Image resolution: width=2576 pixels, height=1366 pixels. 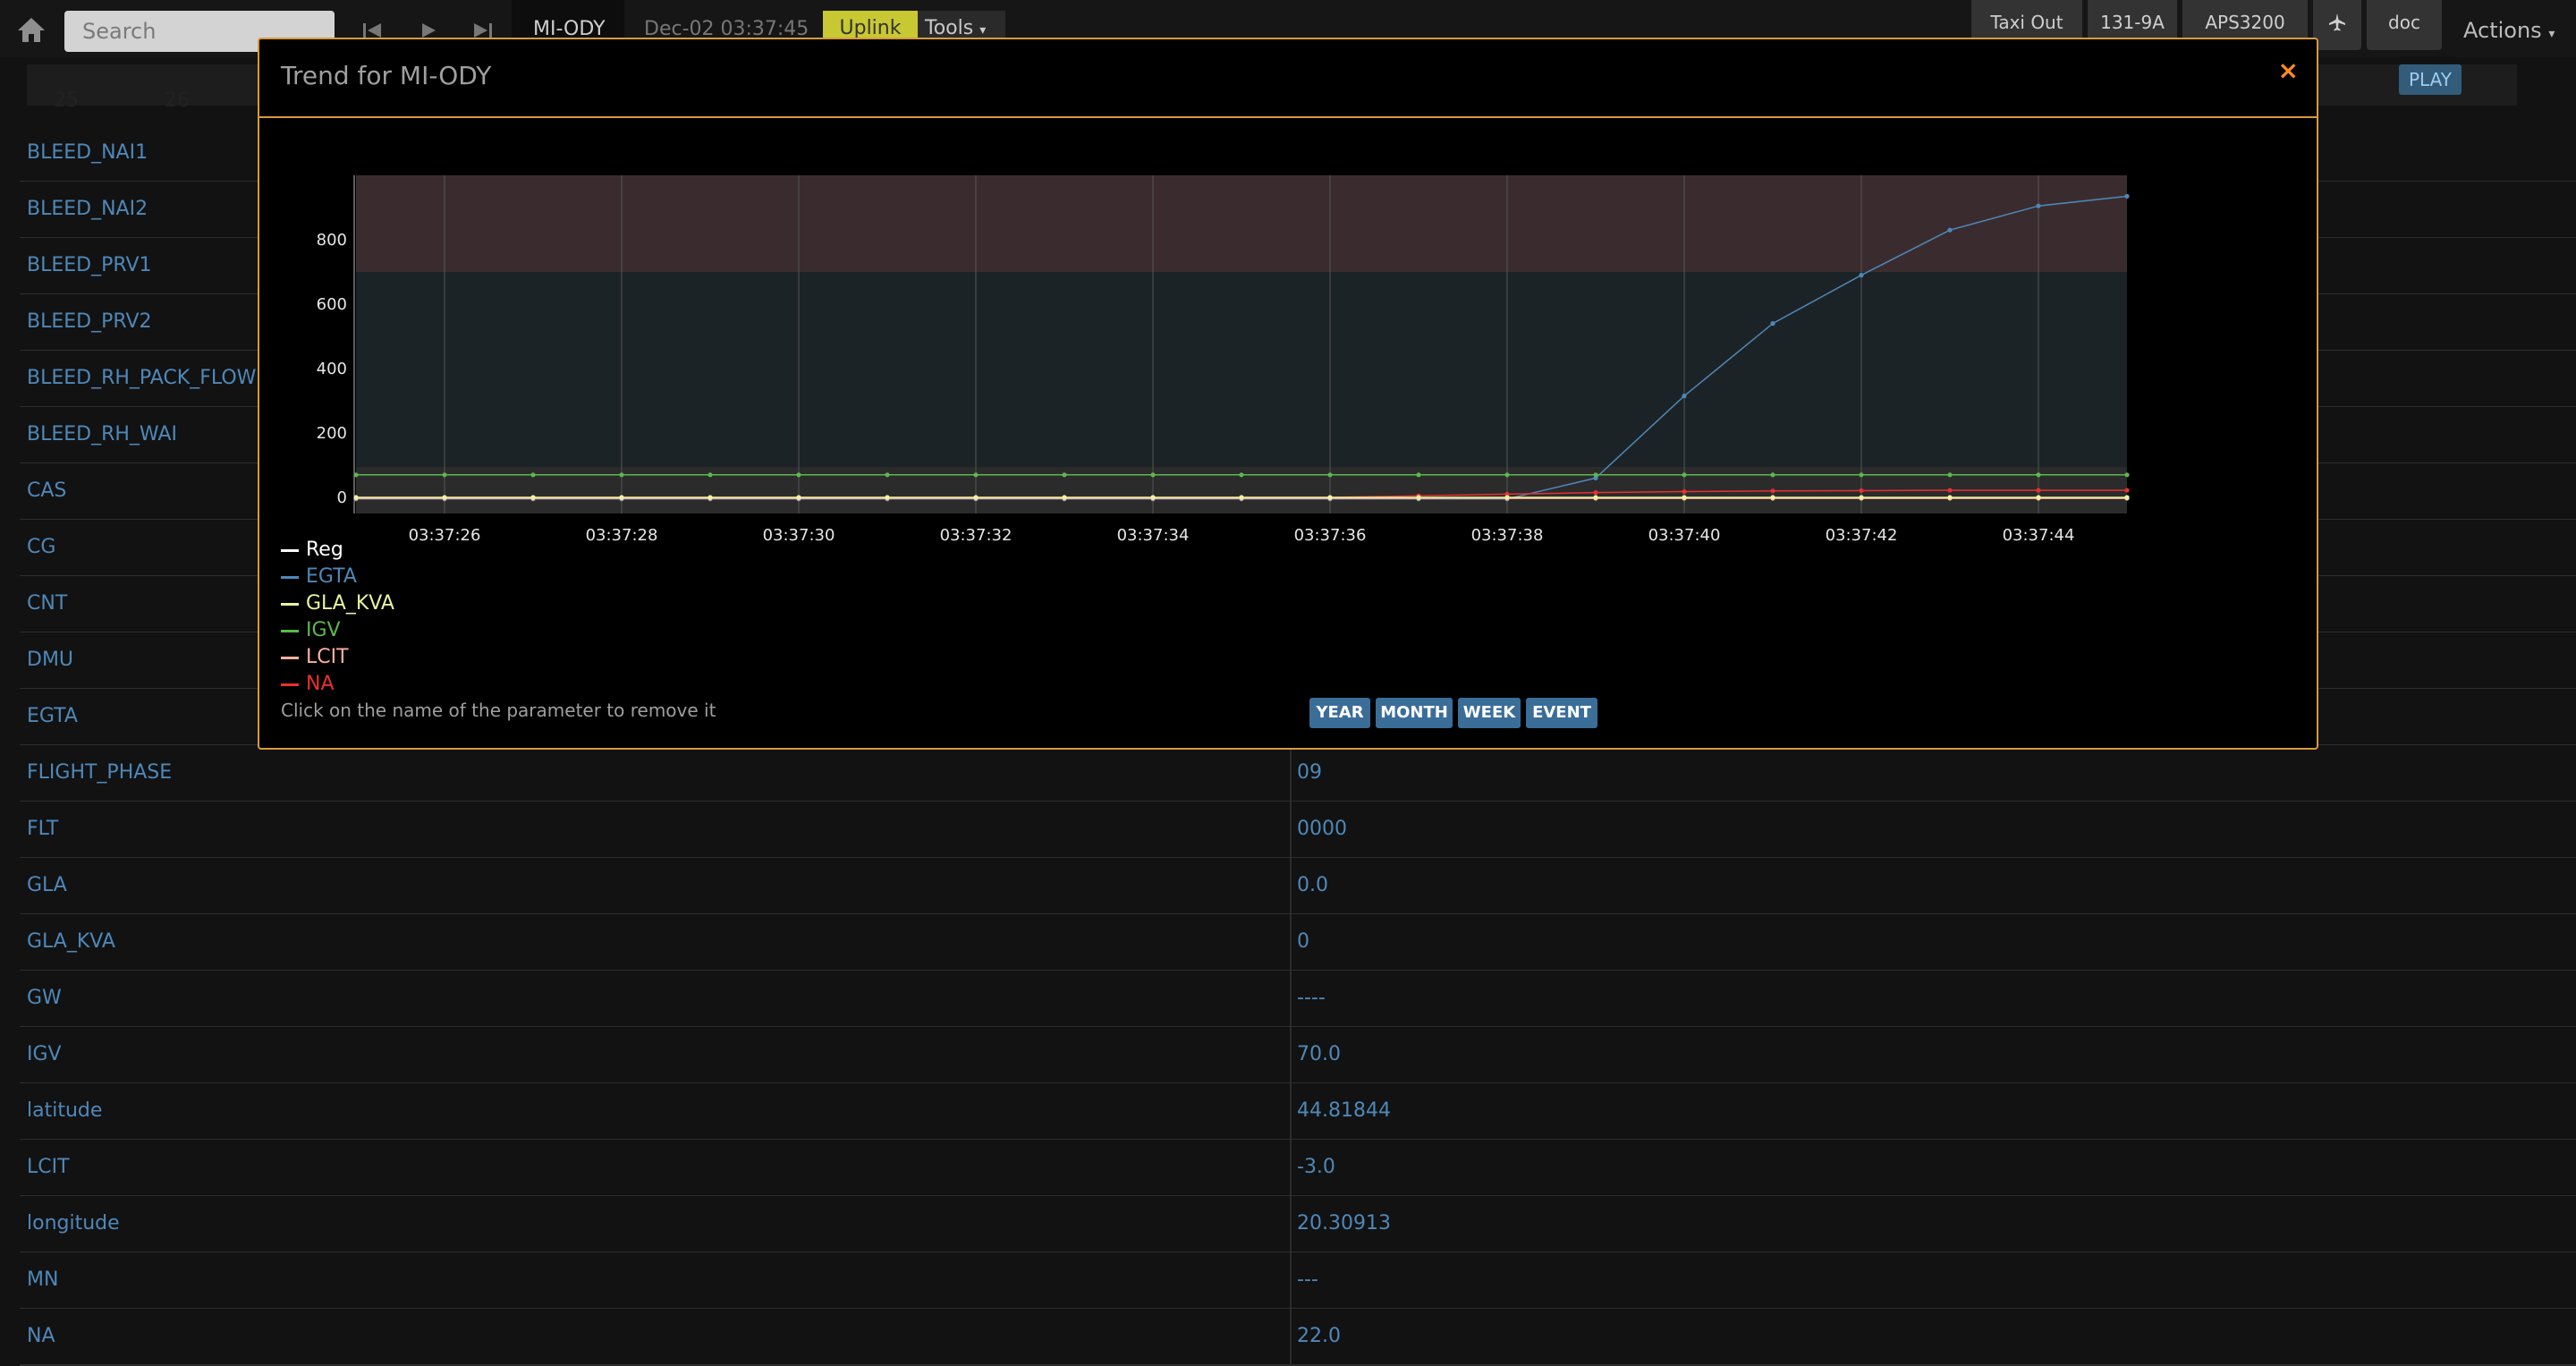 I want to click on legend-label: LCIT, so click(x=327, y=657).